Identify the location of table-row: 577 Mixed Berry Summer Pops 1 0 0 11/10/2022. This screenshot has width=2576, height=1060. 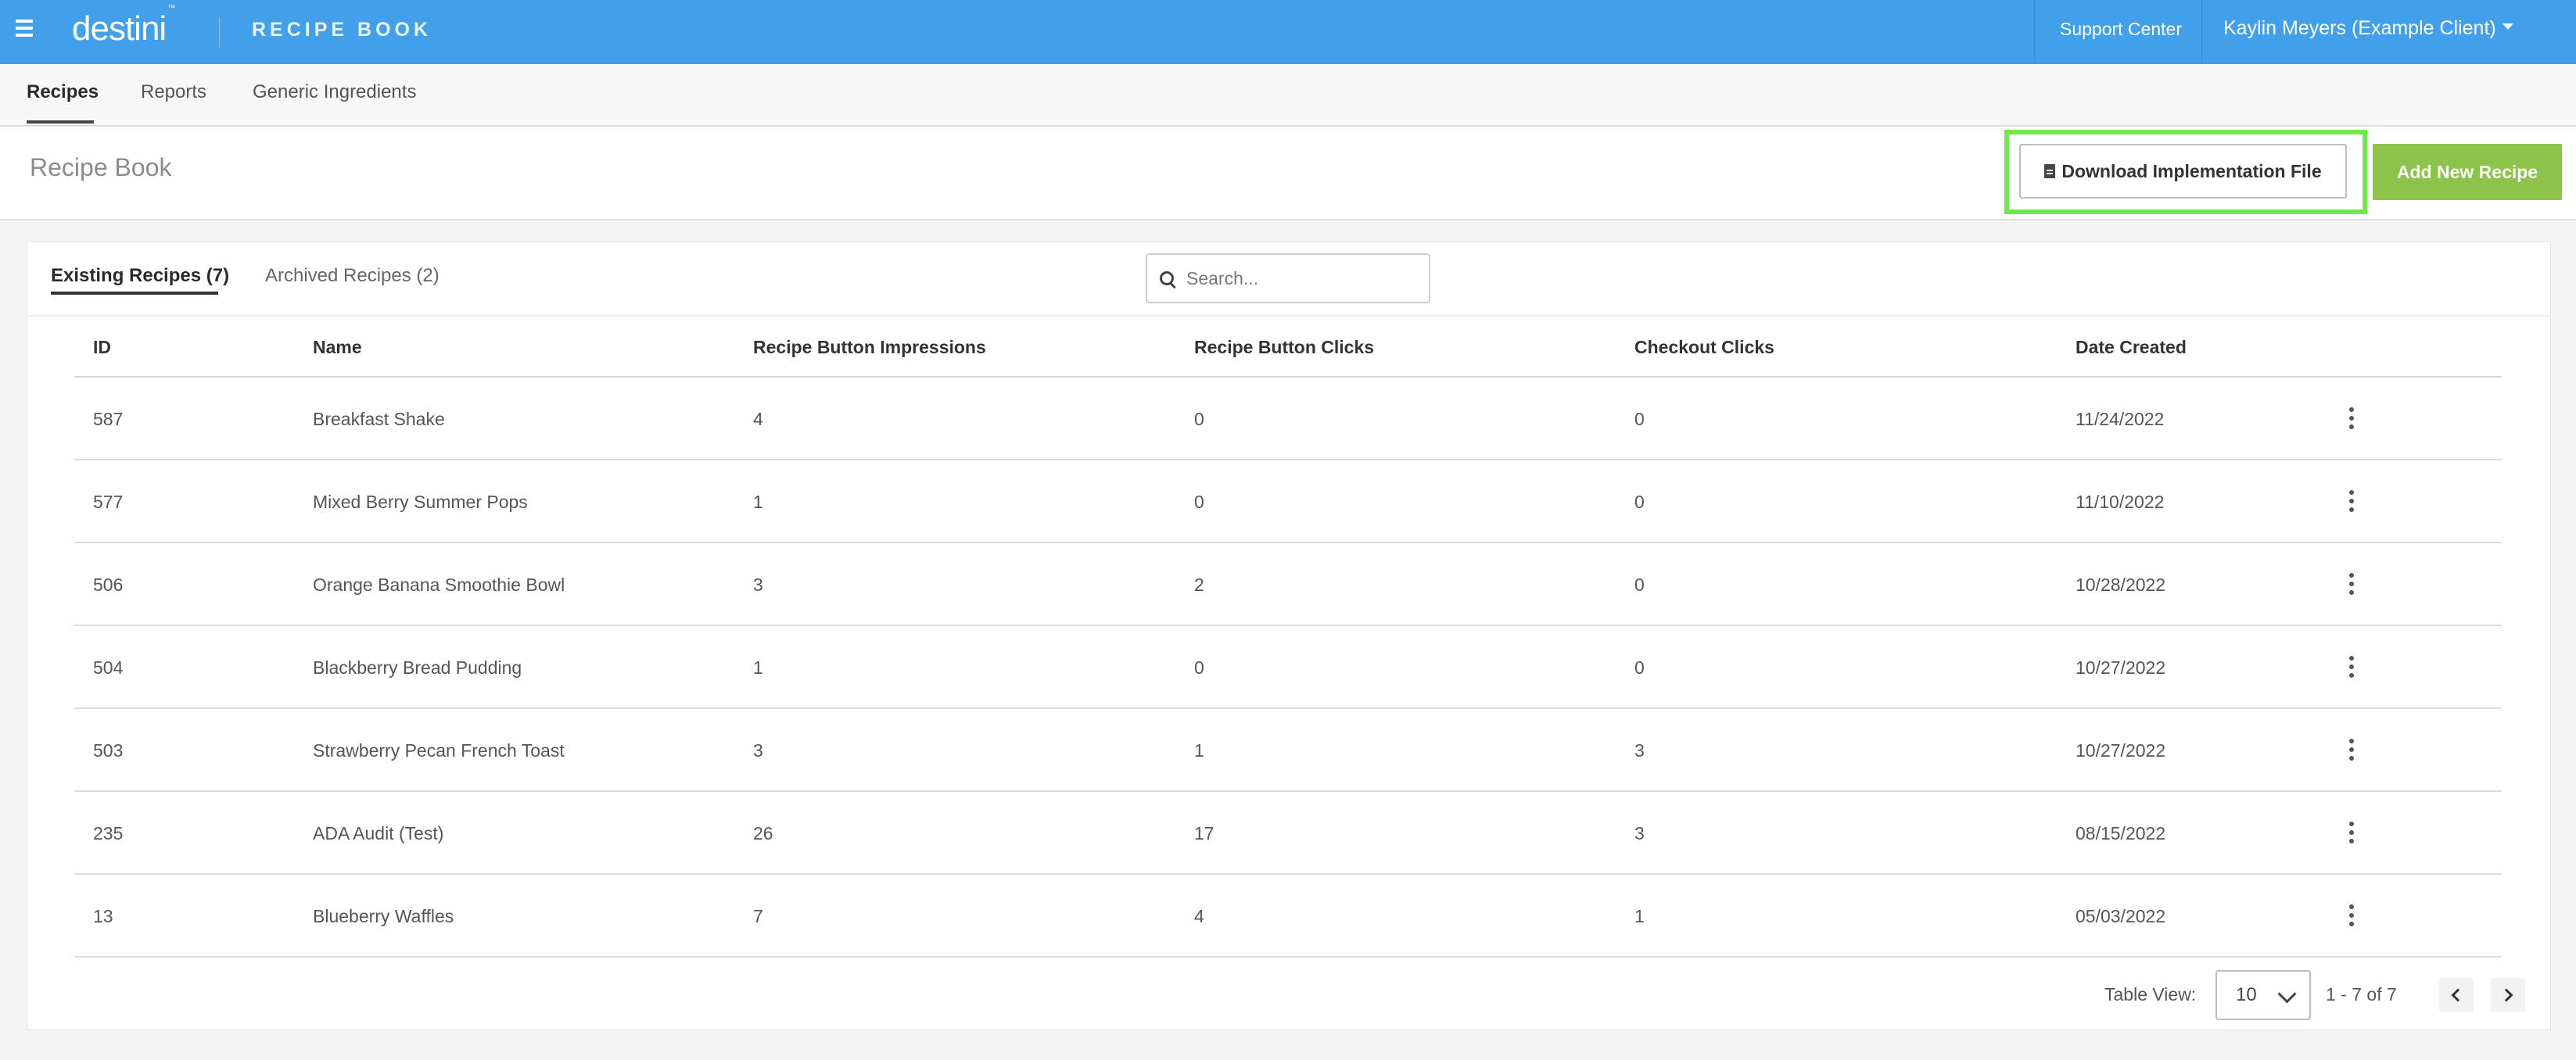
(1288, 501).